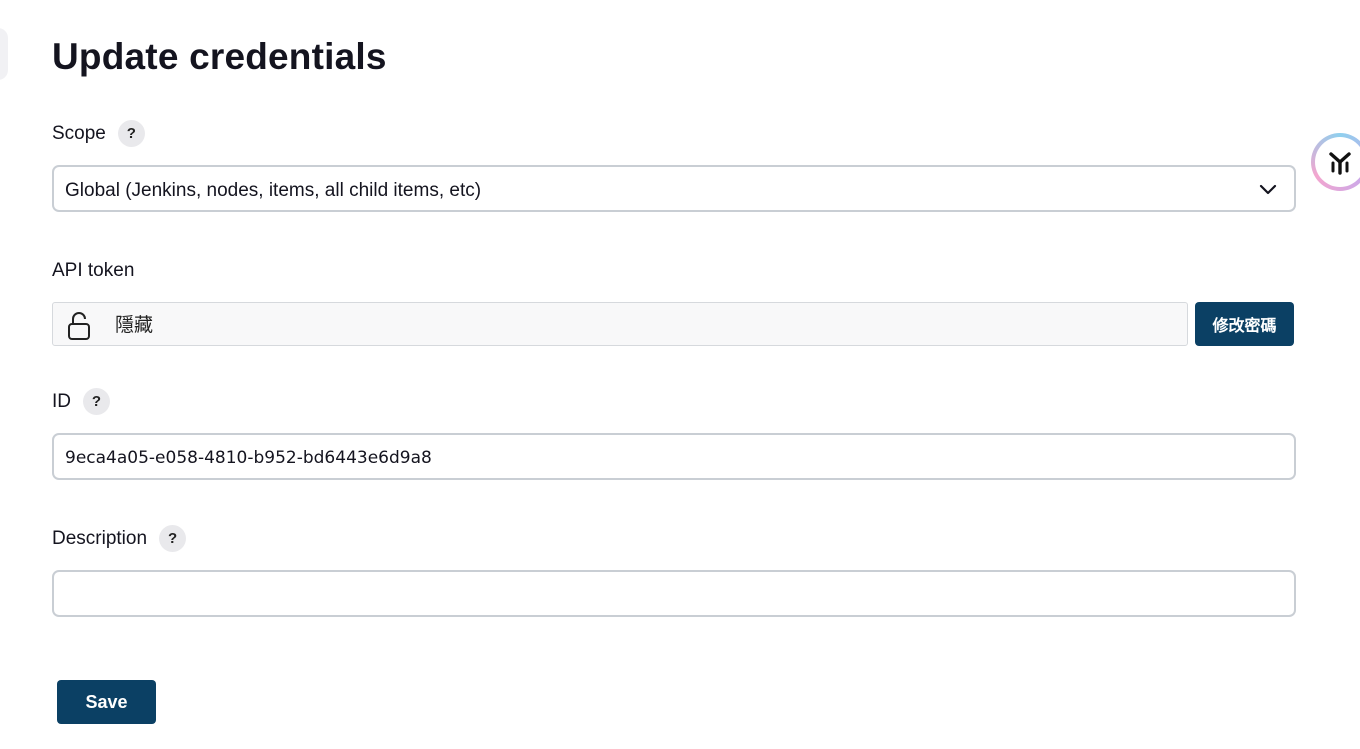  I want to click on description-label-row: Description ?, so click(119, 538).